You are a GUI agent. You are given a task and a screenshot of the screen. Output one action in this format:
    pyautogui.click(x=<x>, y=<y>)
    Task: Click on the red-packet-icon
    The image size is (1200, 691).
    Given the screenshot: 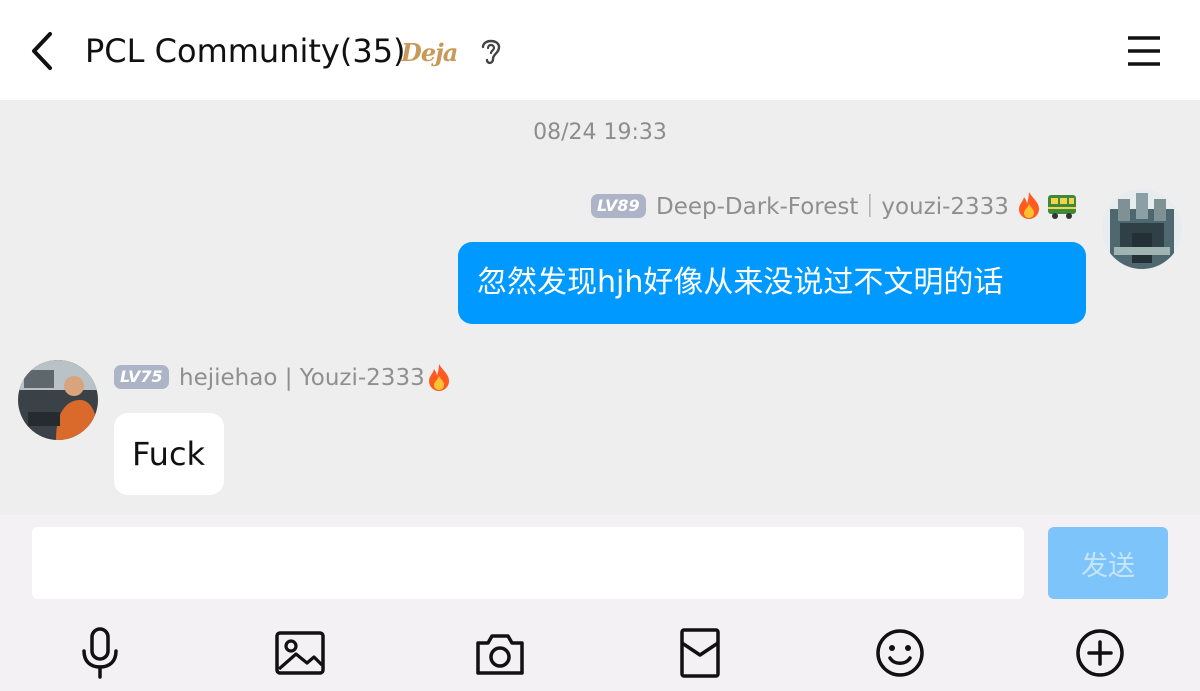 What is the action you would take?
    pyautogui.click(x=700, y=653)
    